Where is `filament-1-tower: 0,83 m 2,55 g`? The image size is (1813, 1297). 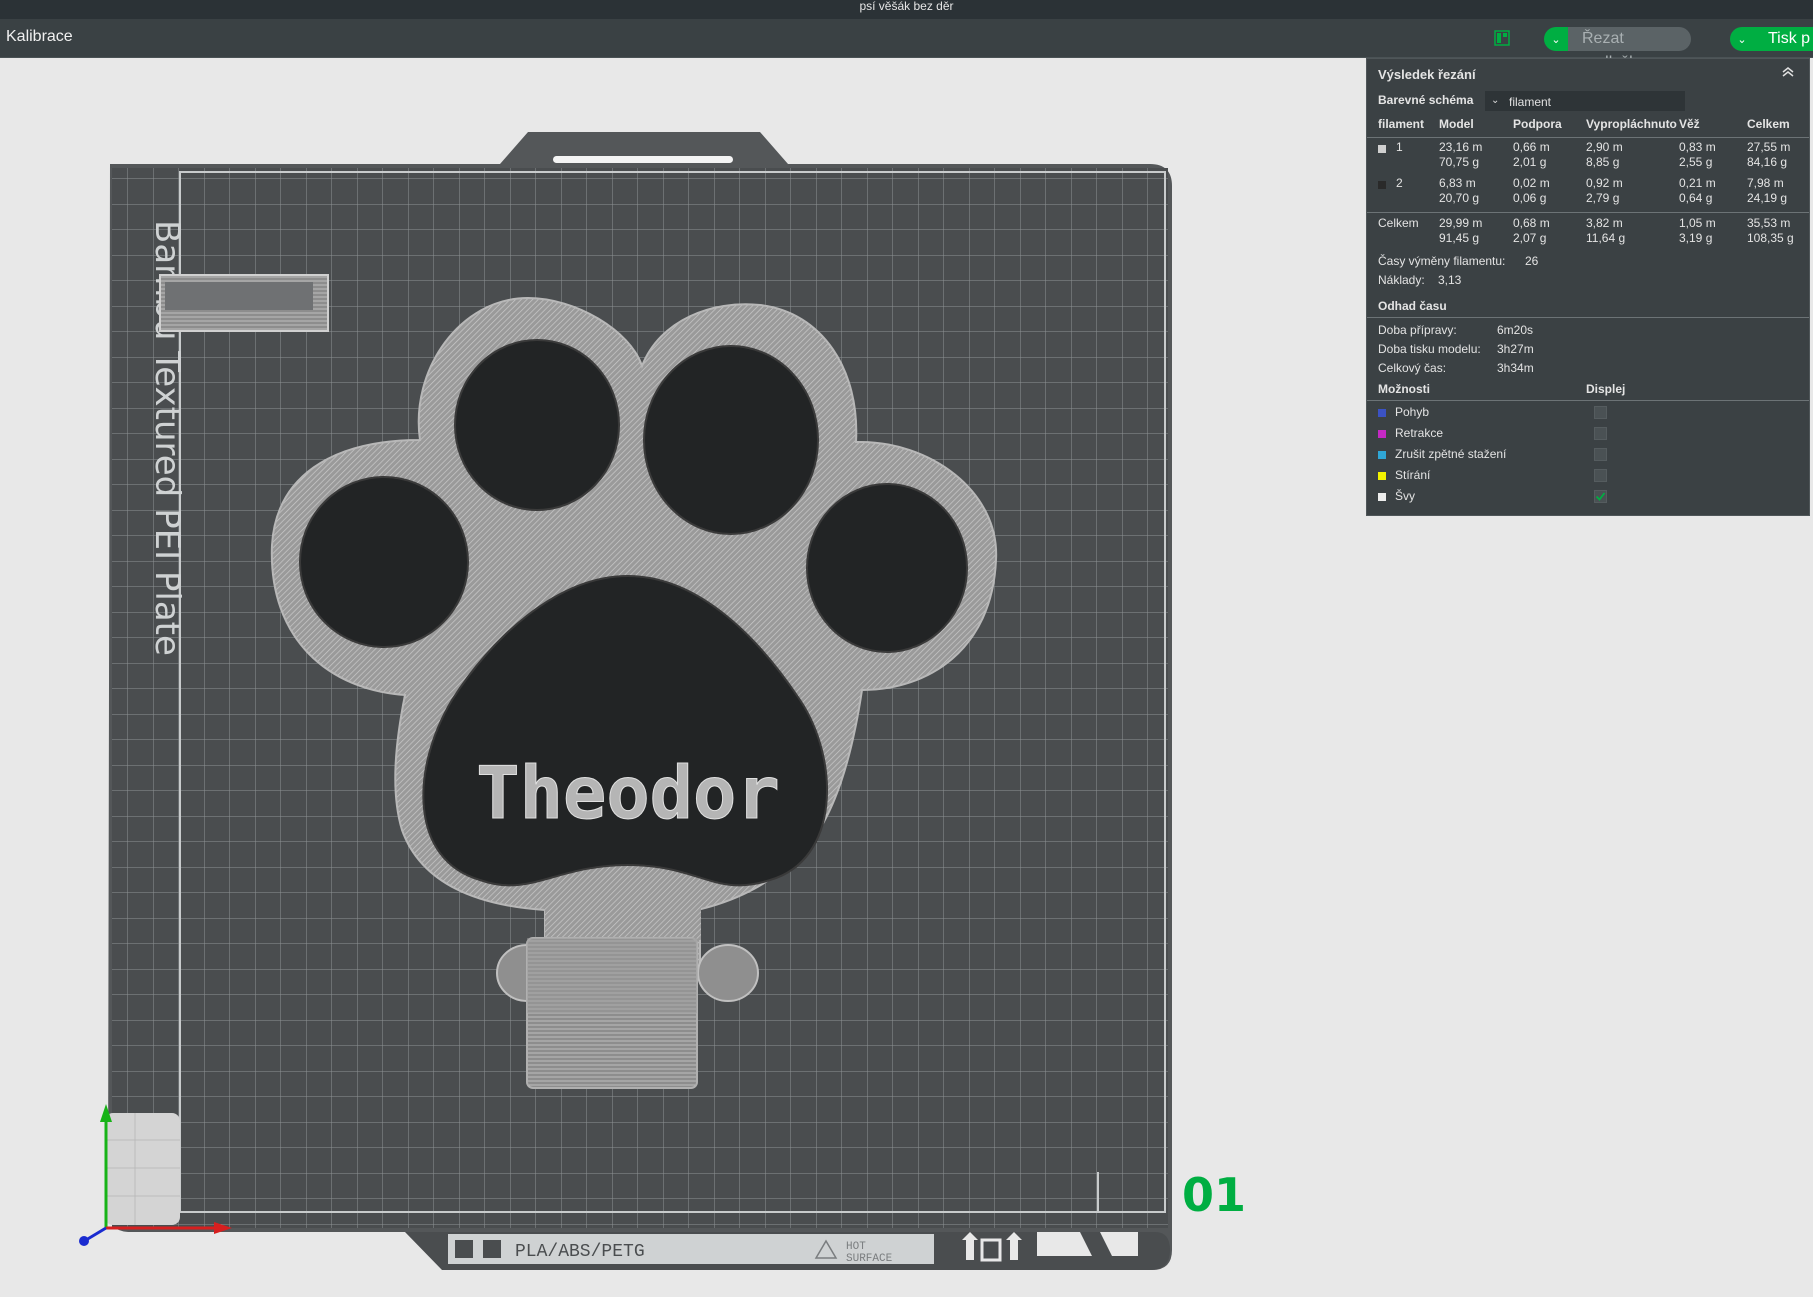
filament-1-tower: 0,83 m 2,55 g is located at coordinates (1697, 154).